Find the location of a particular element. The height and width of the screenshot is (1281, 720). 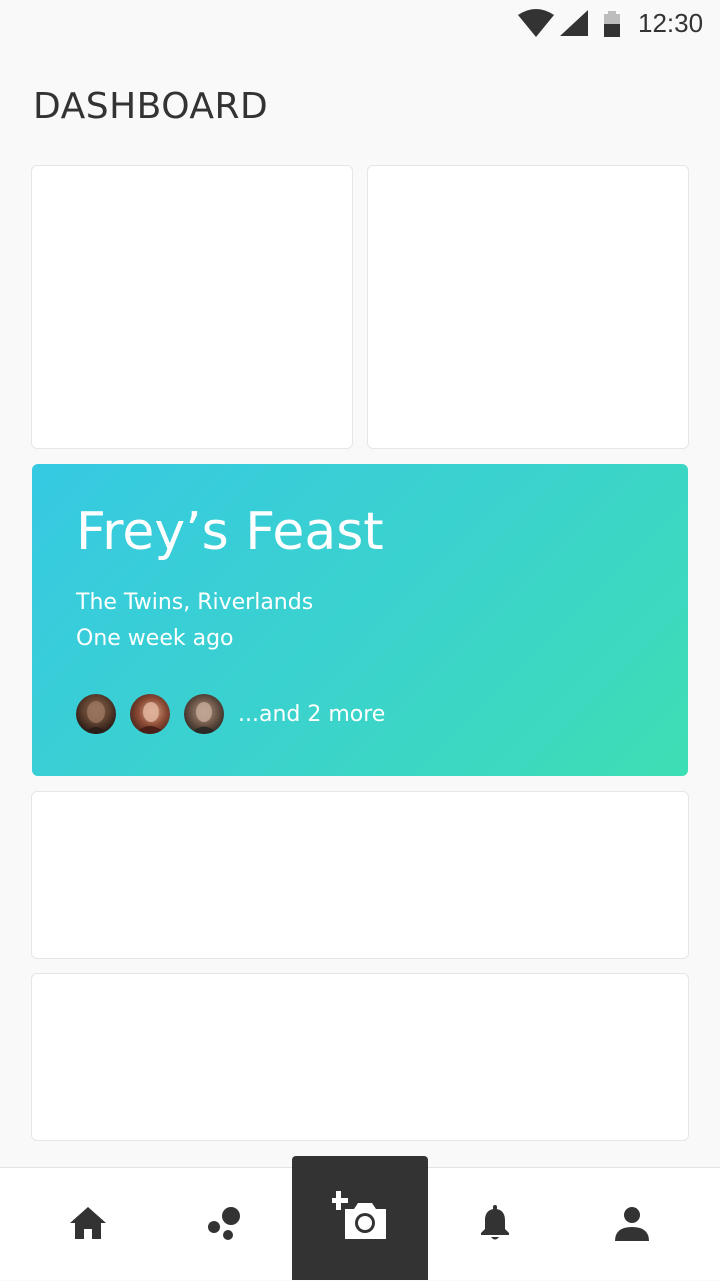

event-location: The Twins, Riverlands is located at coordinates (195, 602).